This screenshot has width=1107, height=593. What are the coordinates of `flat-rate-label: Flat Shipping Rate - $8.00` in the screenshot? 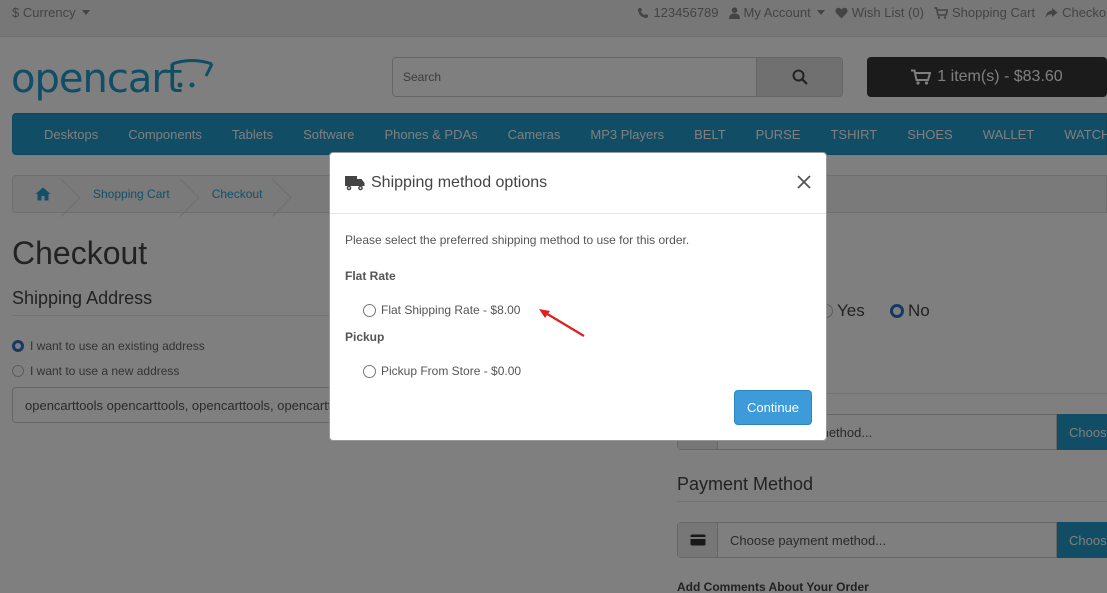 It's located at (451, 310).